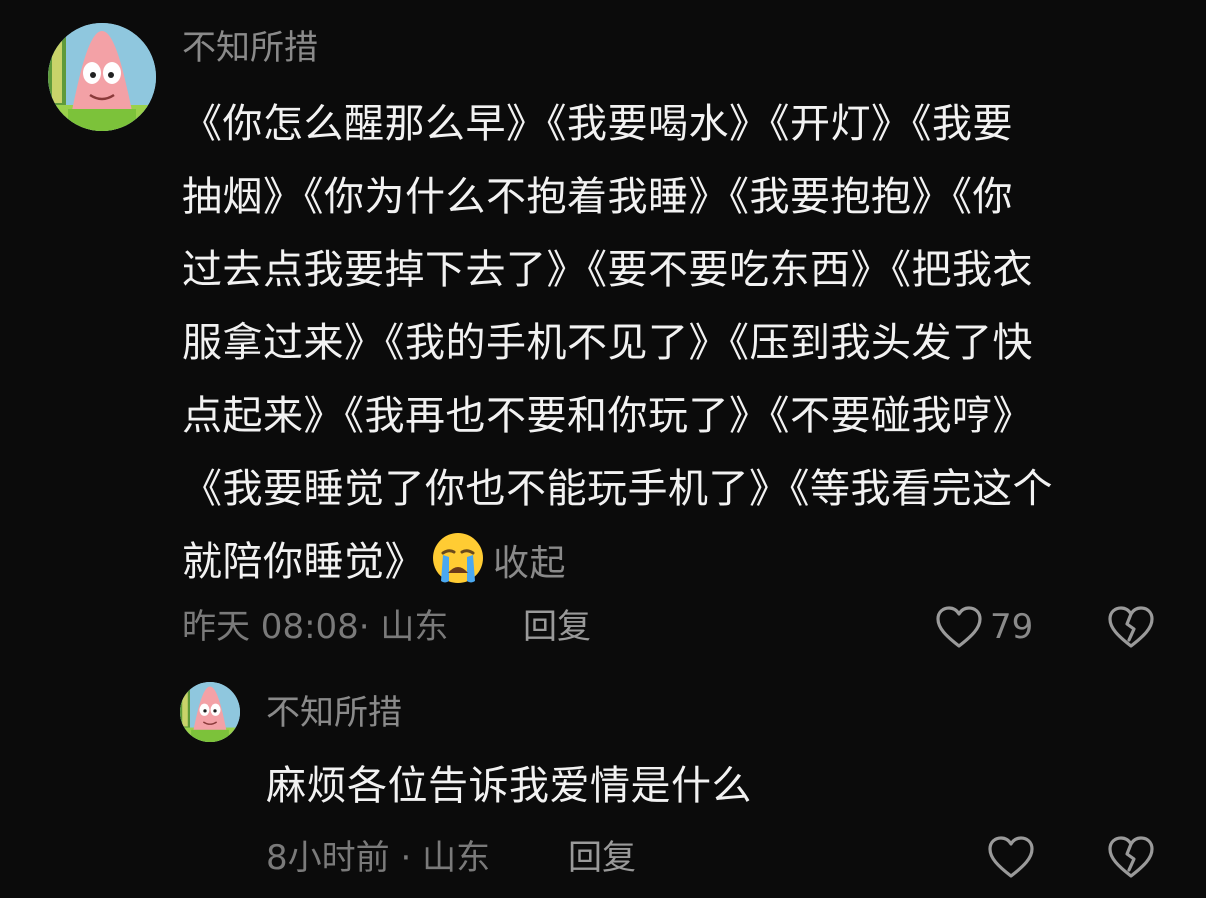 The width and height of the screenshot is (1206, 898). What do you see at coordinates (458, 558) in the screenshot?
I see `crying-face-emoji-icon` at bounding box center [458, 558].